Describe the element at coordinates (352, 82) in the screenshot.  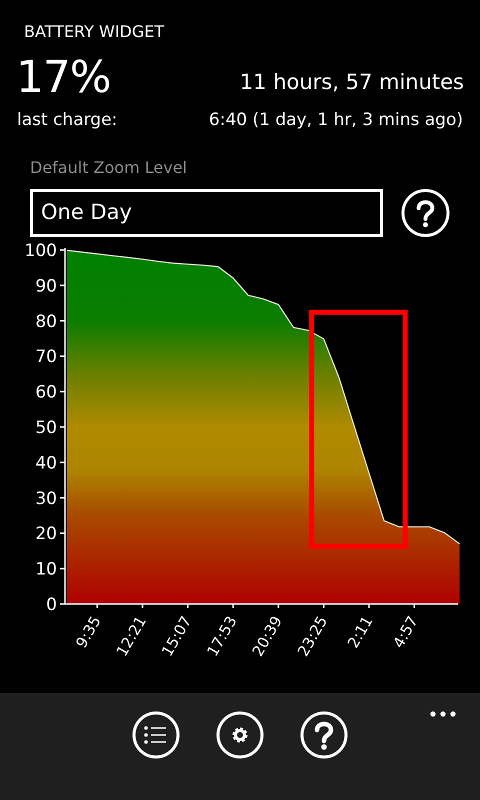
I see `time-remaining: 11 hours, 57 minutes` at that location.